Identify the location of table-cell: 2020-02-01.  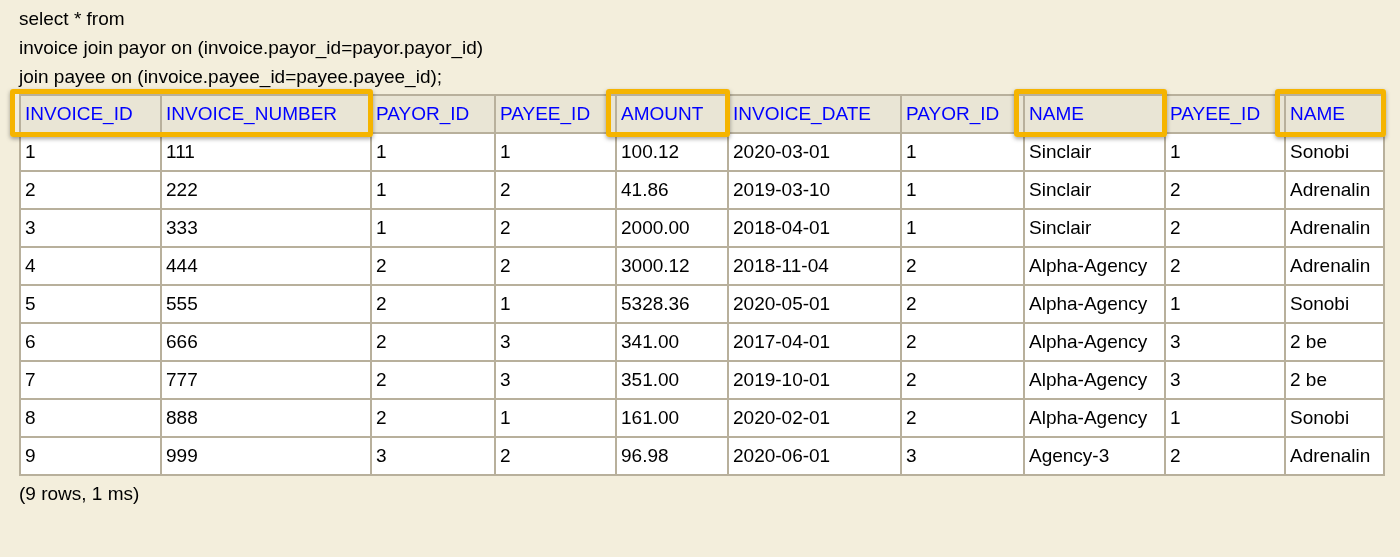
(814, 418).